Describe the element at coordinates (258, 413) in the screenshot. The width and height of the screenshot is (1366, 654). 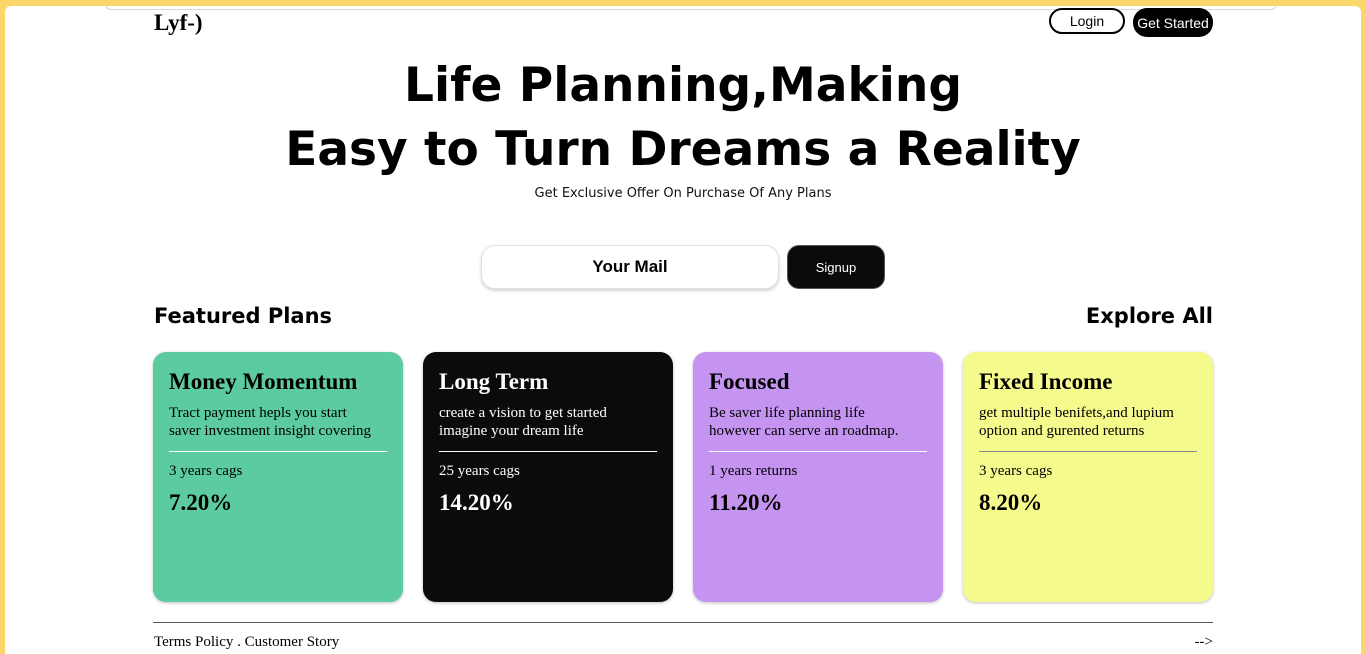
I see `plan-card-description-line: Tract payment hepls you start` at that location.